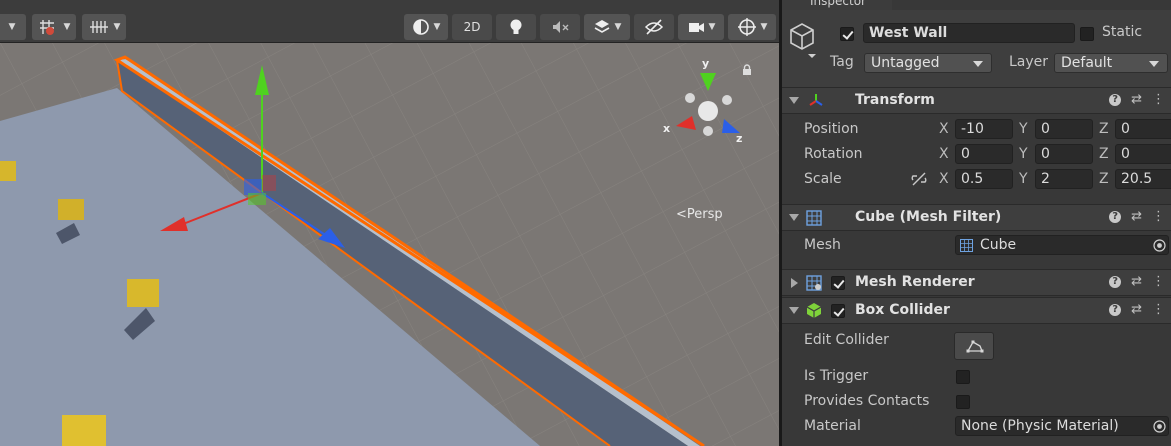  What do you see at coordinates (895, 100) in the screenshot?
I see `transform-title: Transform` at bounding box center [895, 100].